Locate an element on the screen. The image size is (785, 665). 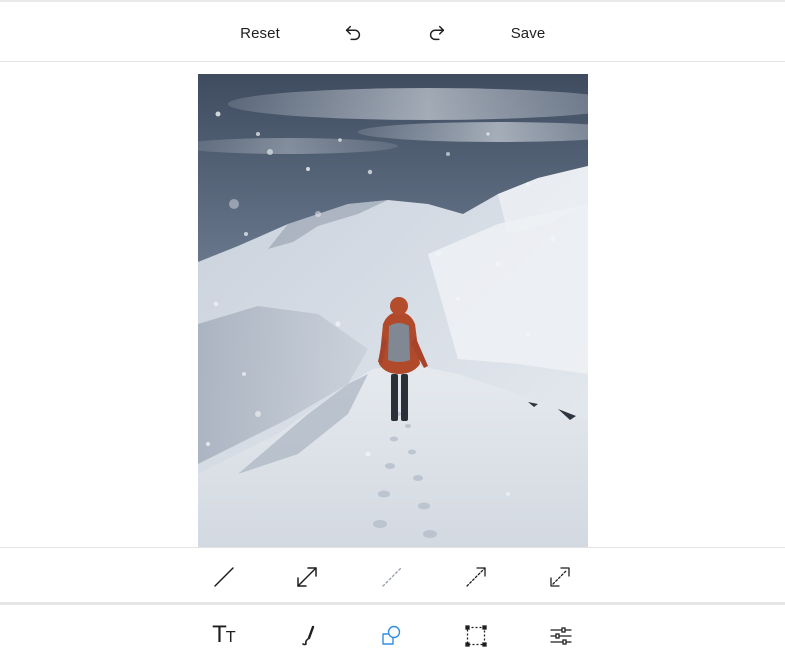
line-option is located at coordinates (224, 577).